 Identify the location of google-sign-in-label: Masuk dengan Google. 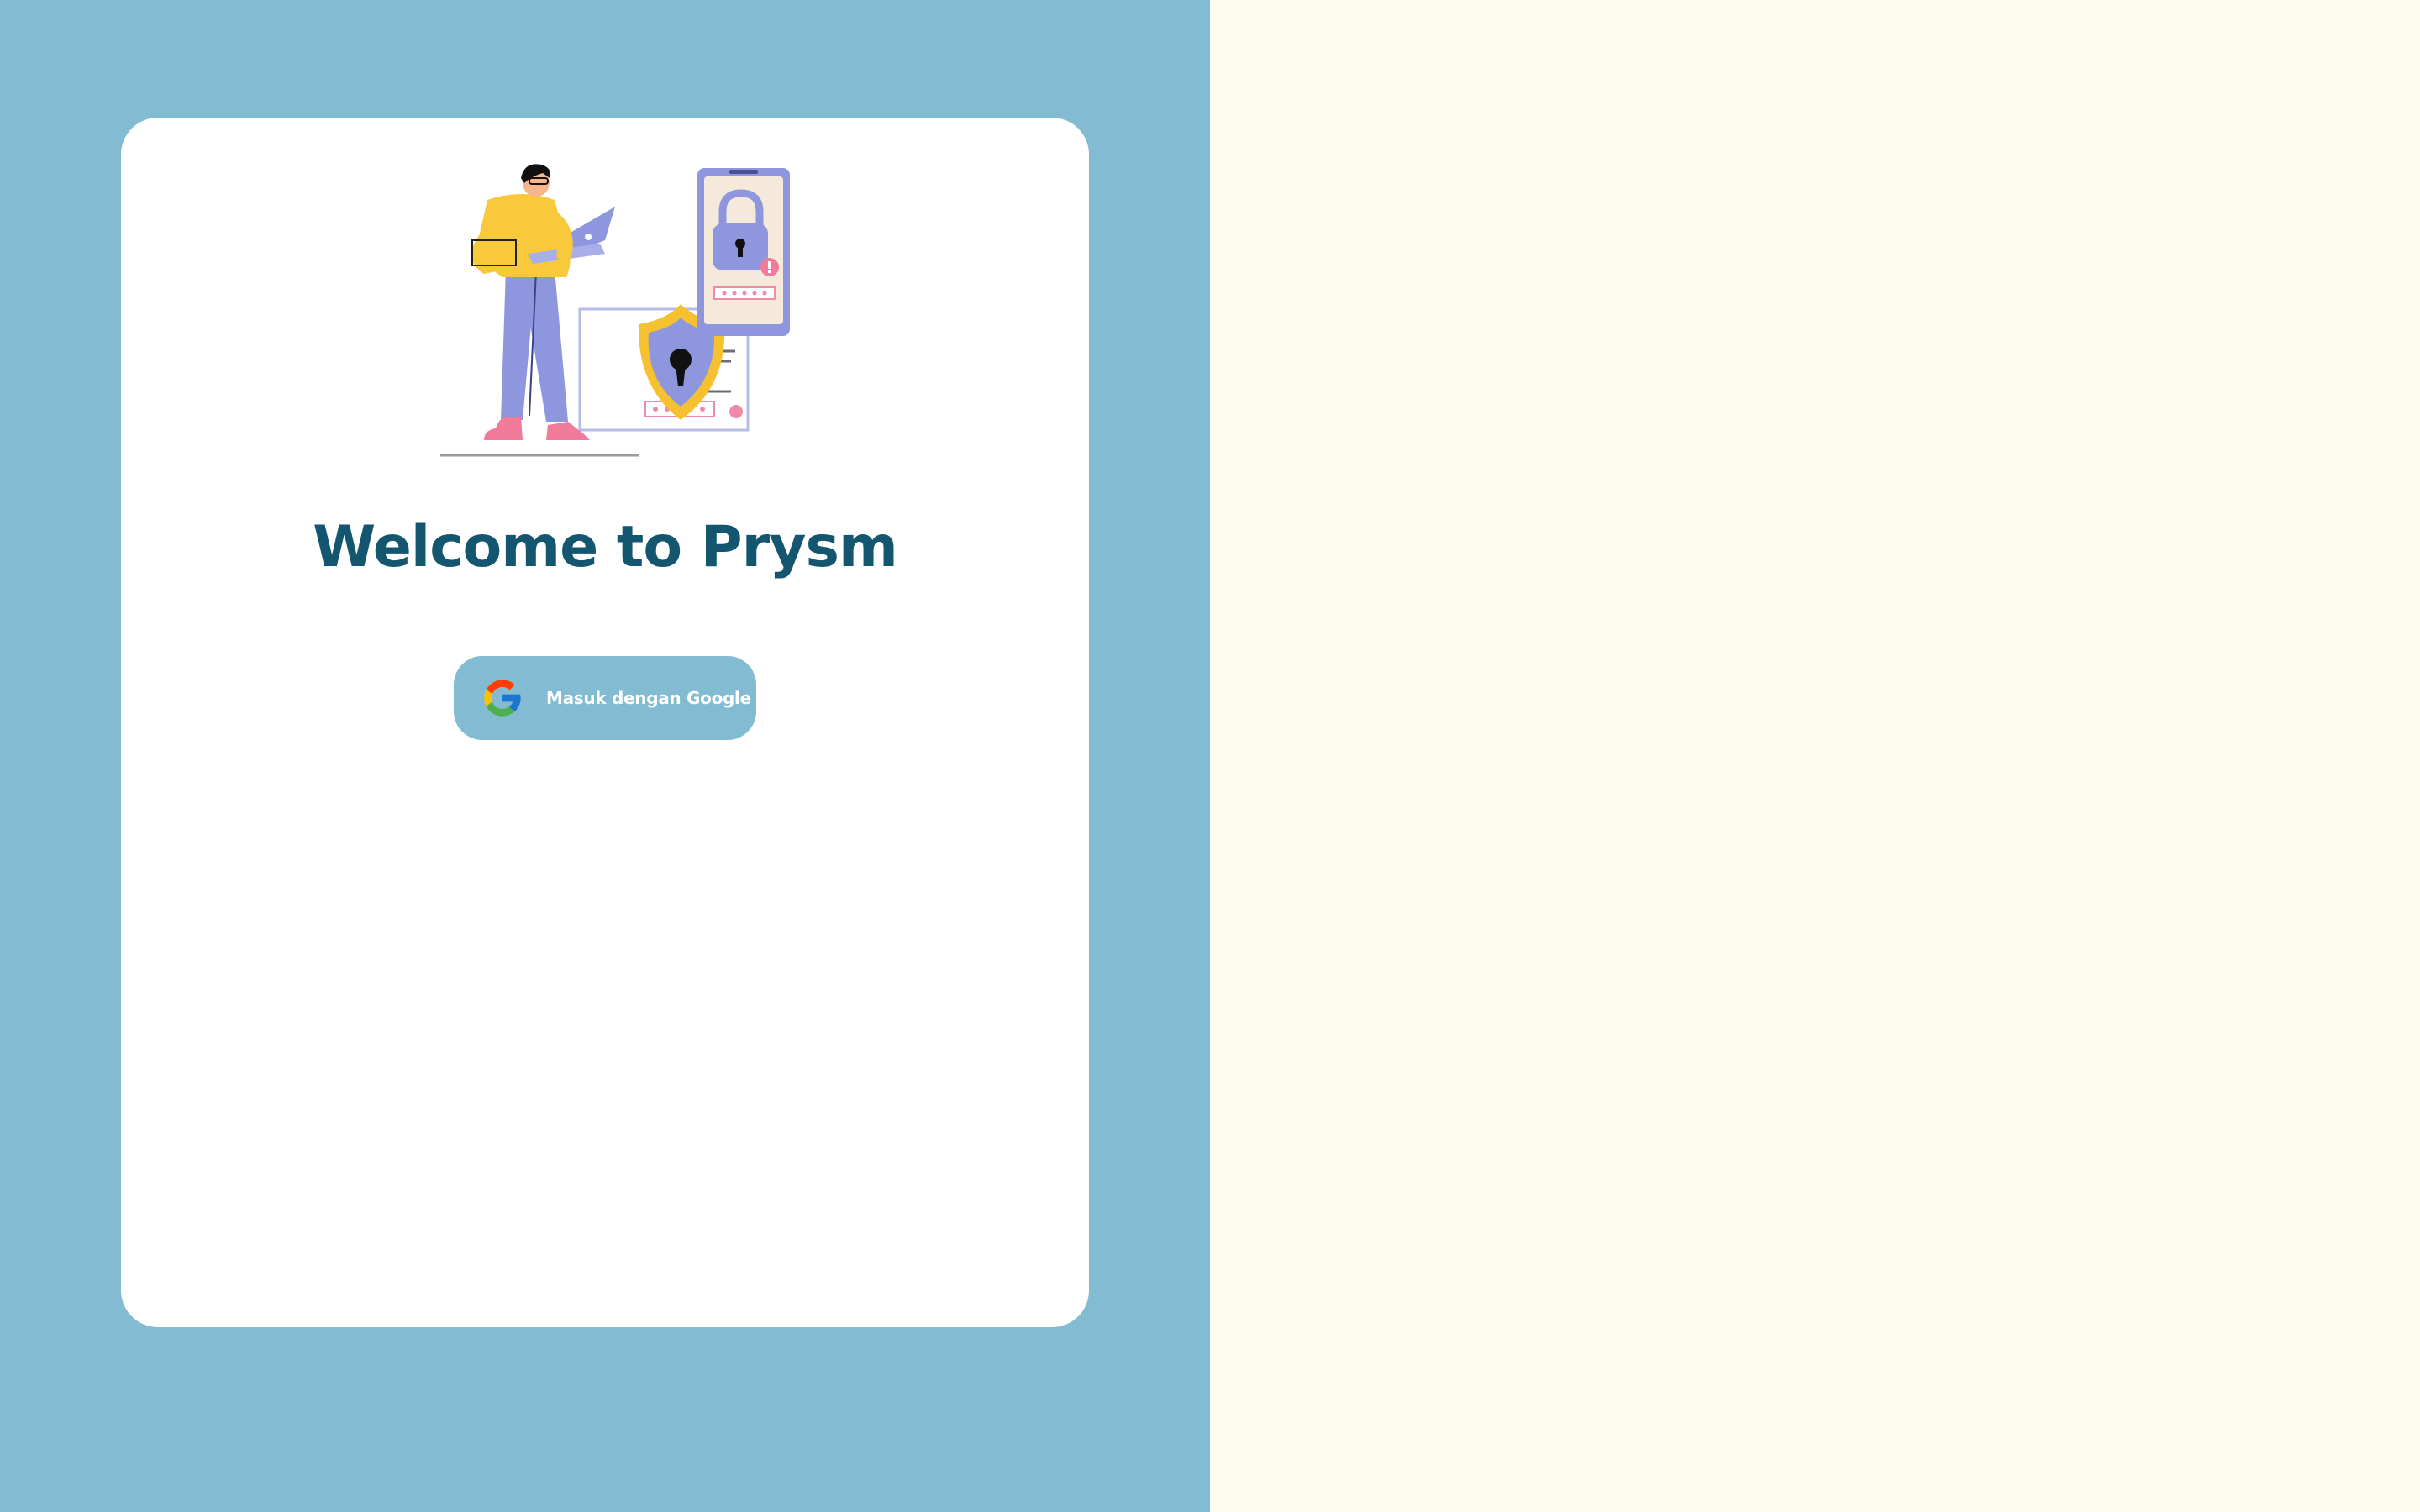
(648, 698).